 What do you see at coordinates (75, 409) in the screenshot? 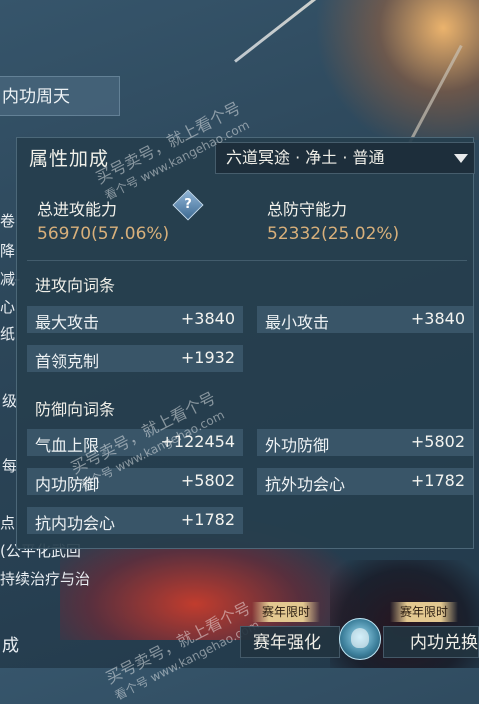
I see `defense-section-title: 防御向词条` at bounding box center [75, 409].